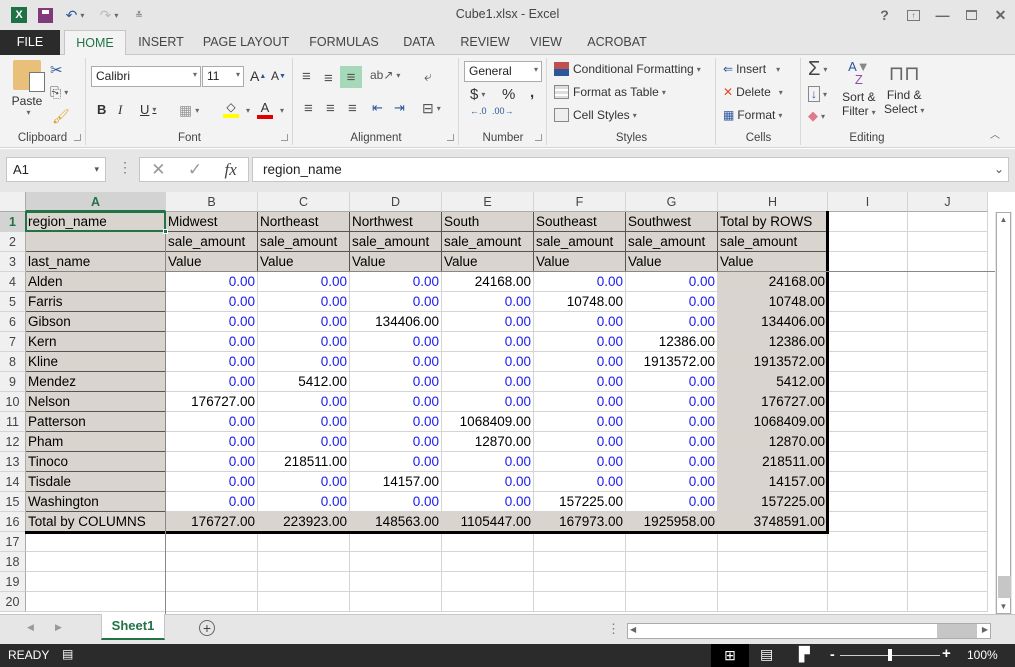 Image resolution: width=1015 pixels, height=667 pixels. Describe the element at coordinates (96, 242) in the screenshot. I see `pivot-blank-cell` at that location.